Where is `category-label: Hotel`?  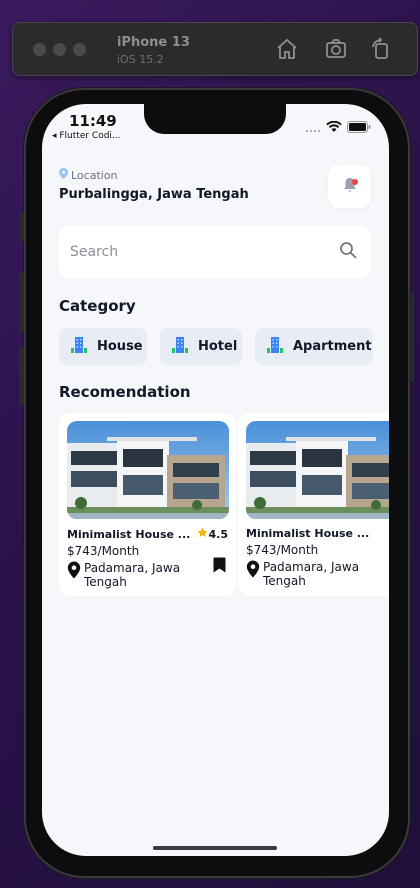
category-label: Hotel is located at coordinates (218, 346).